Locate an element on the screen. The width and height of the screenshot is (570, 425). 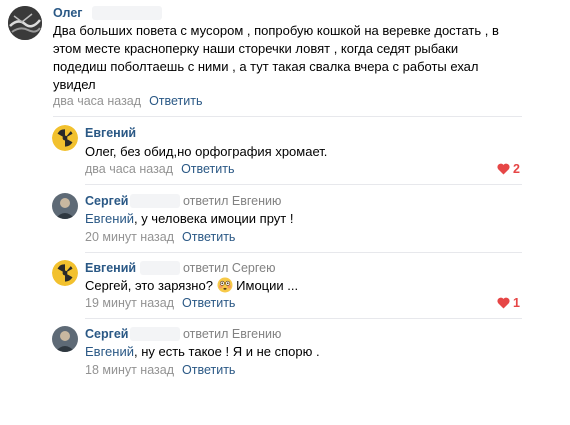
like-count: 1 is located at coordinates (516, 303).